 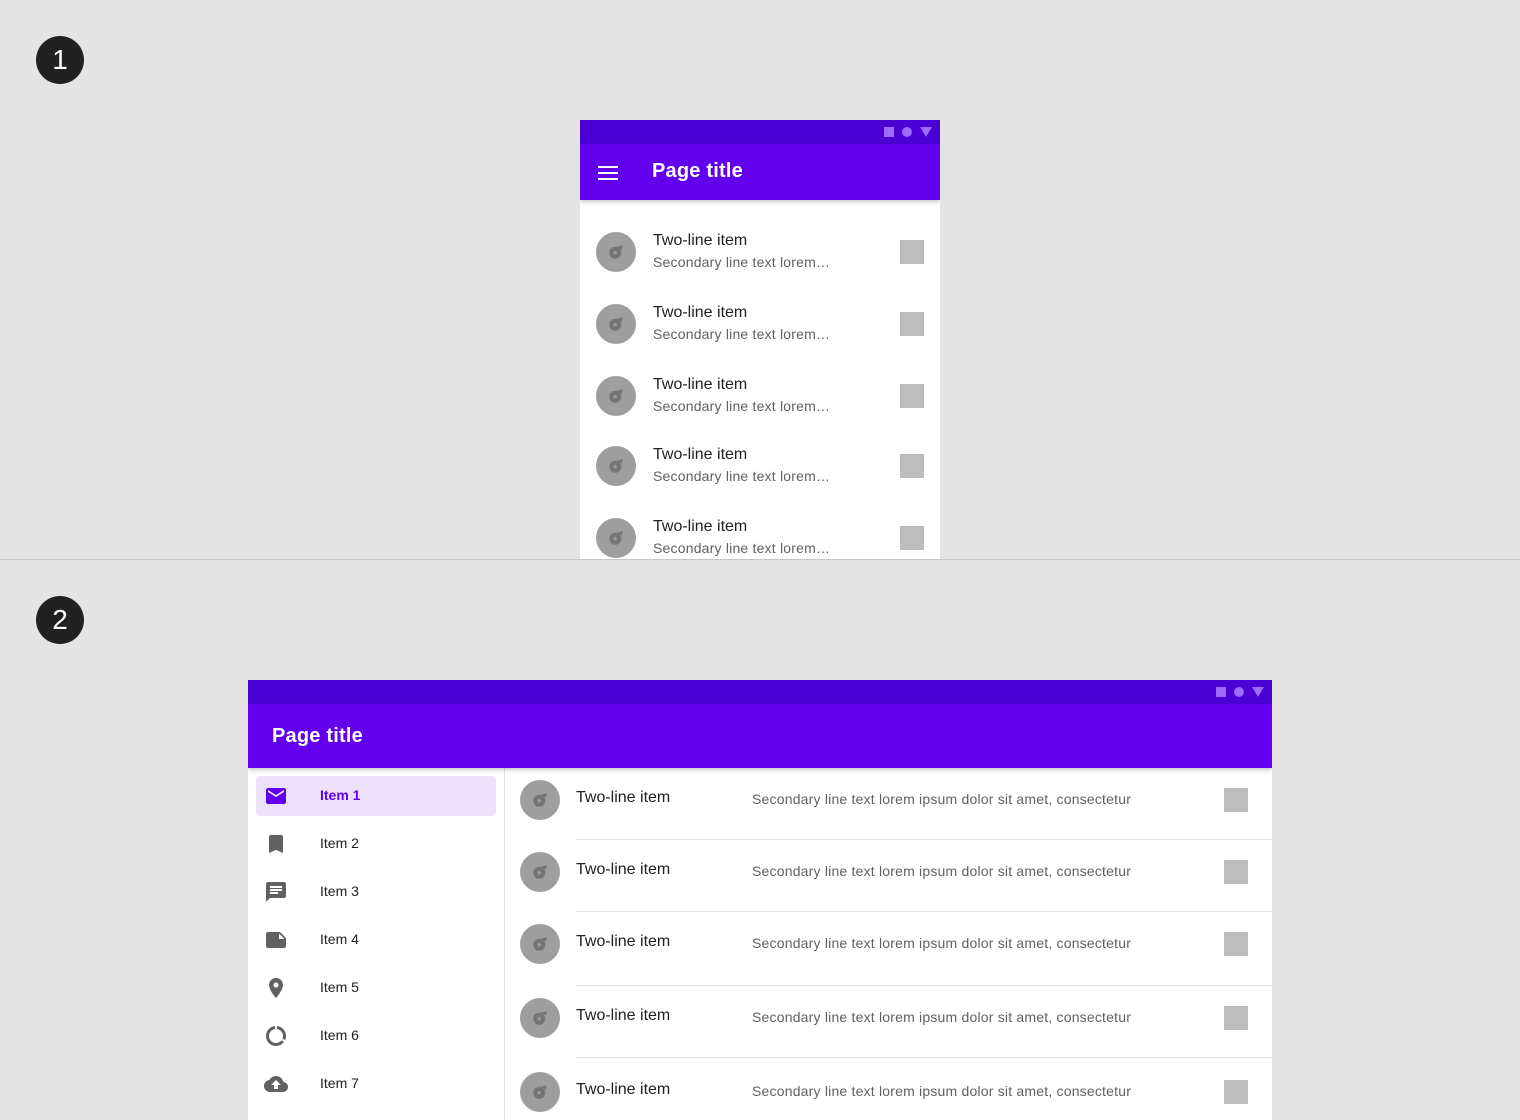 What do you see at coordinates (339, 1083) in the screenshot?
I see `nav-item-label: Item 7` at bounding box center [339, 1083].